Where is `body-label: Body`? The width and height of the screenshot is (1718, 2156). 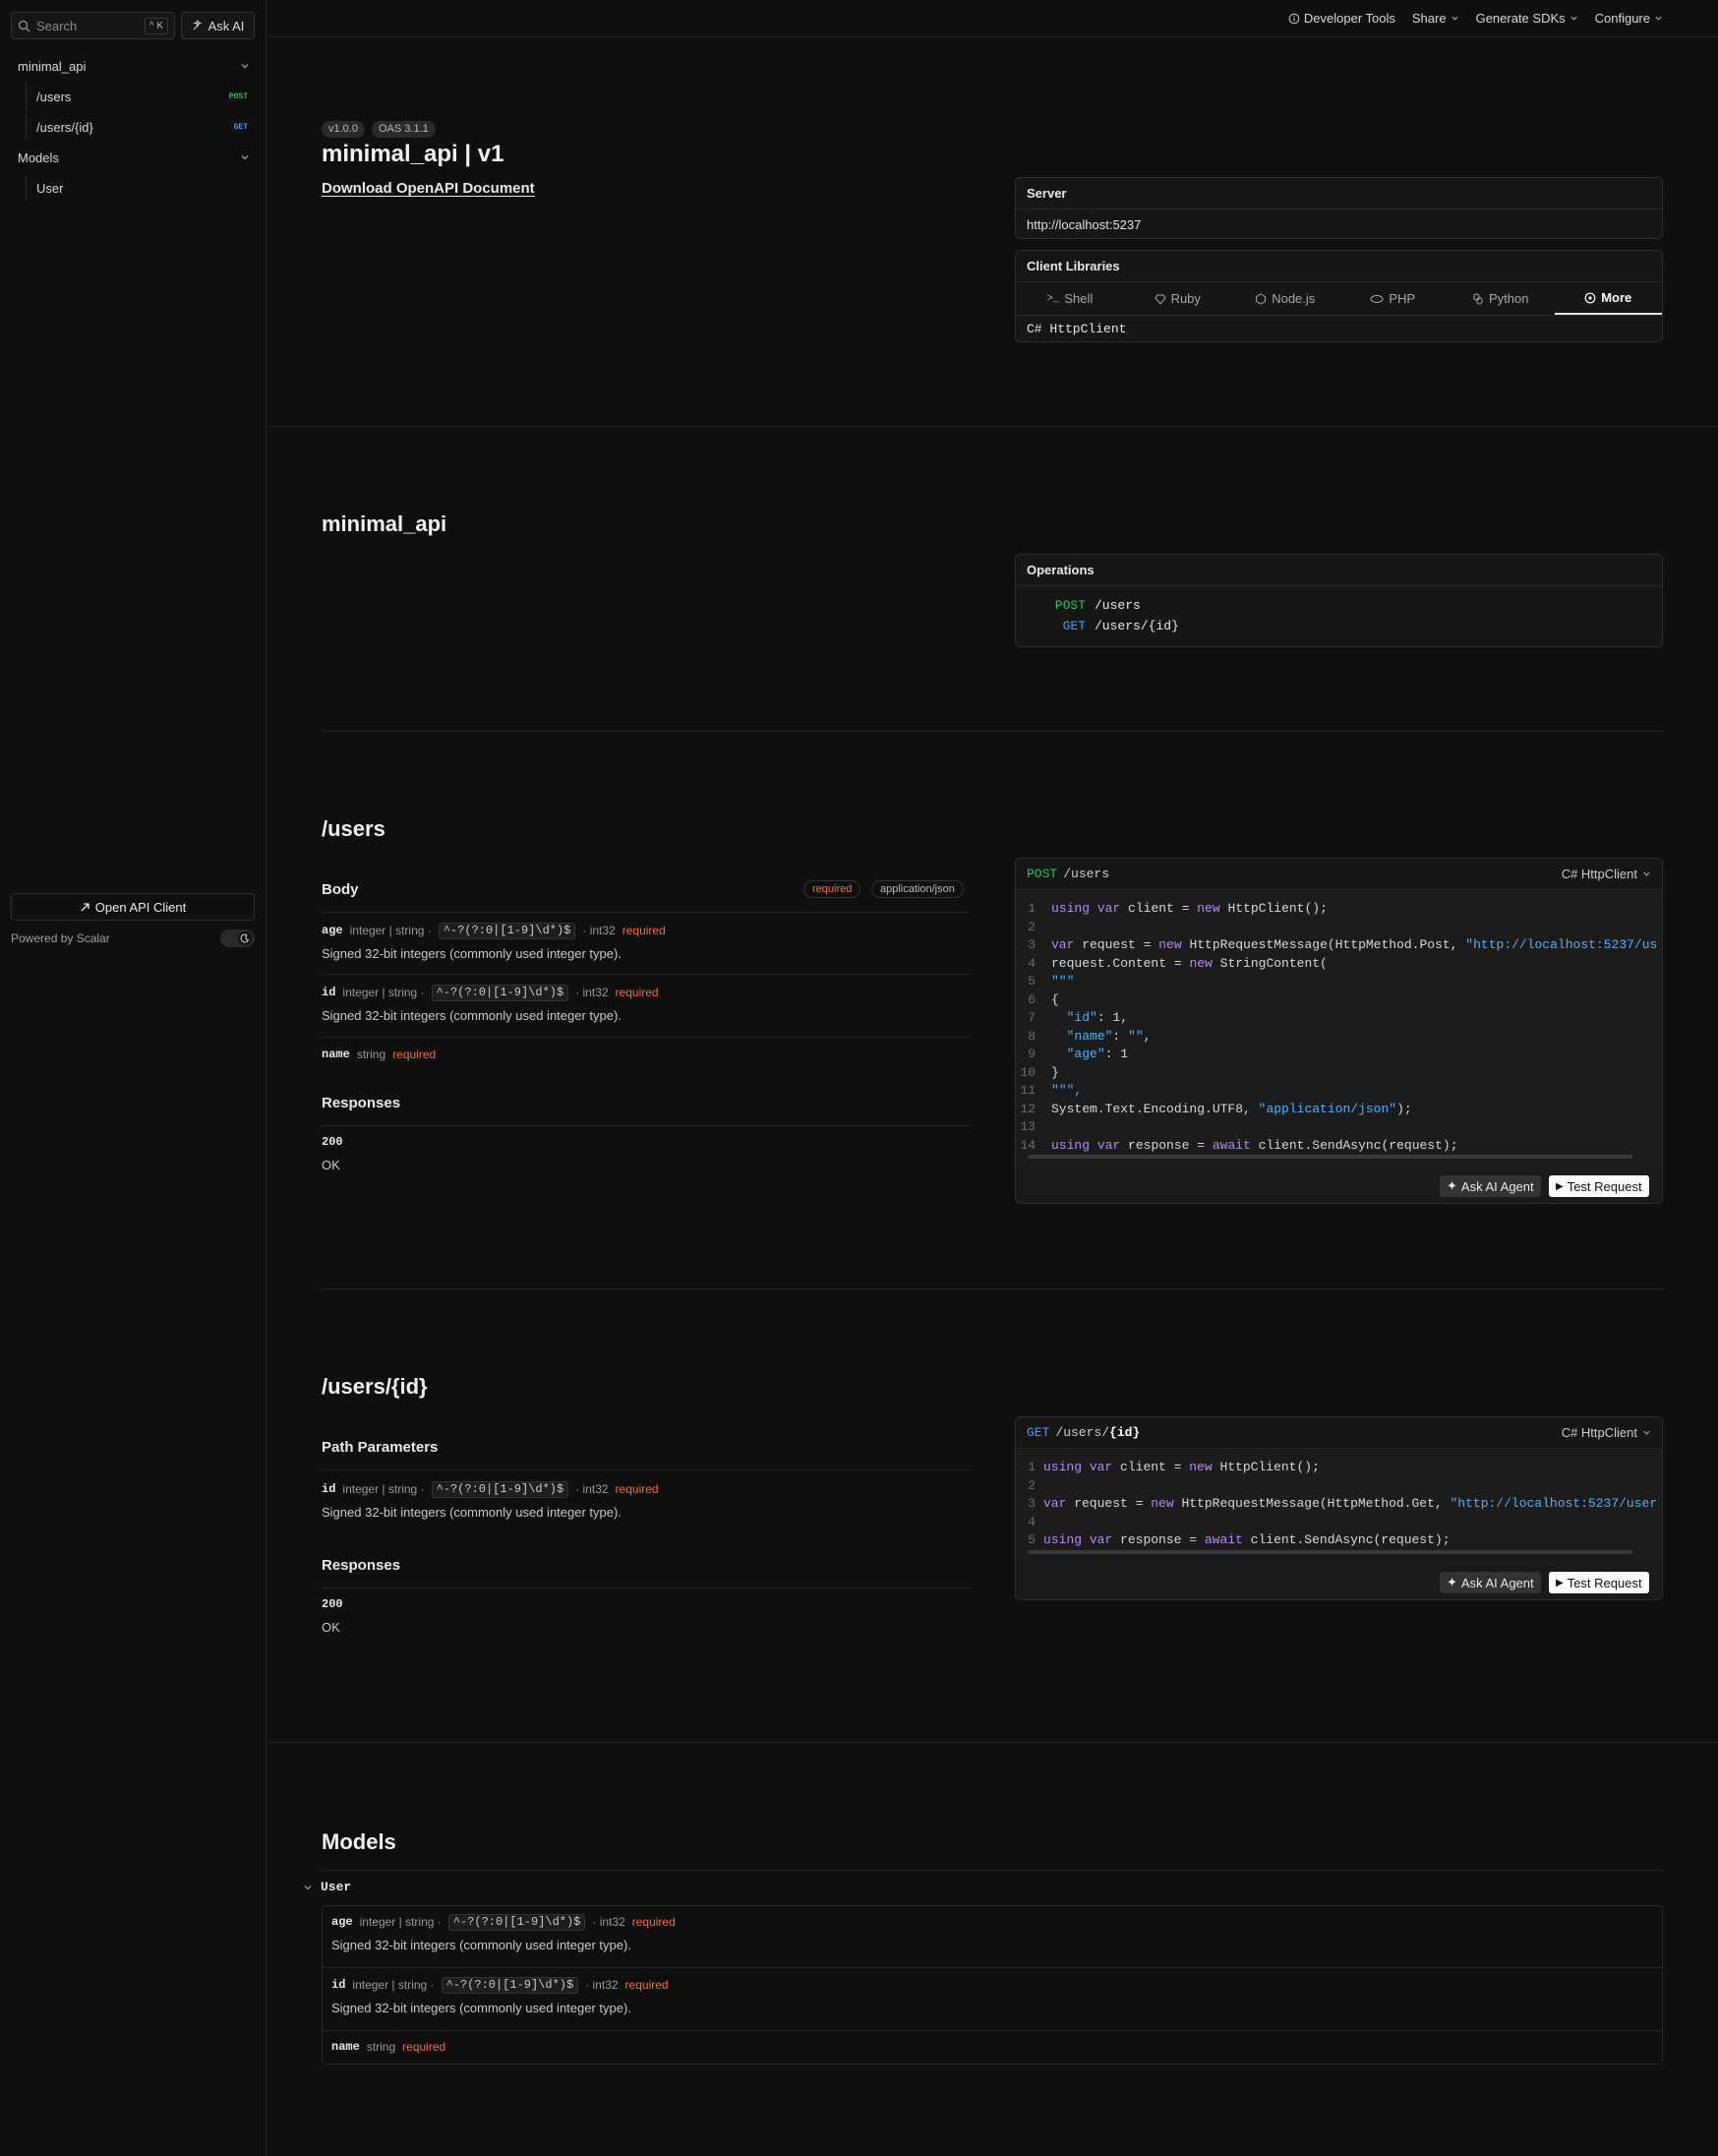 body-label: Body is located at coordinates (340, 889).